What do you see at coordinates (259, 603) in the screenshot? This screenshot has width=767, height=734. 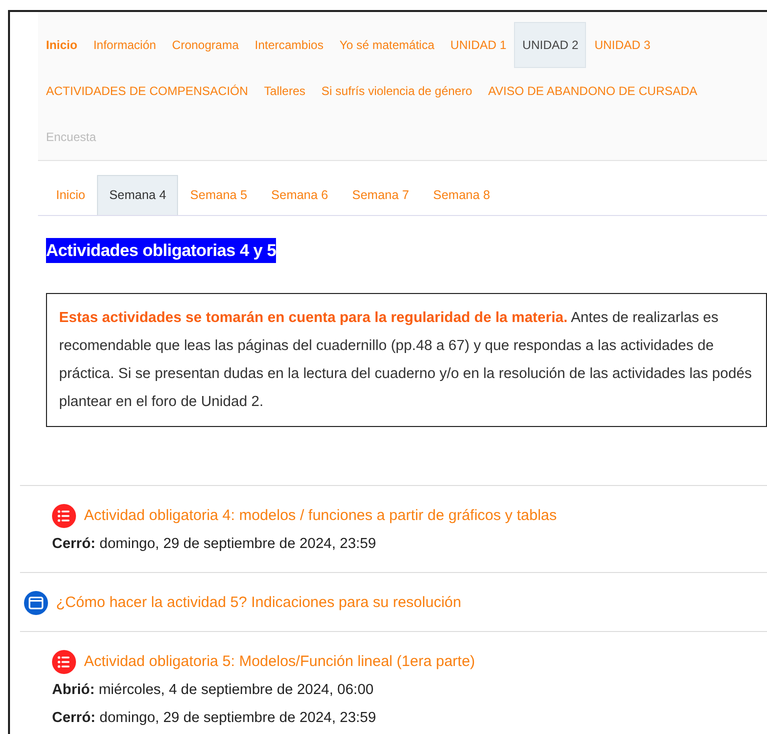 I see `activity-link: ¿Cómo hacer la actividad 5? Indicaciones para su resolución` at bounding box center [259, 603].